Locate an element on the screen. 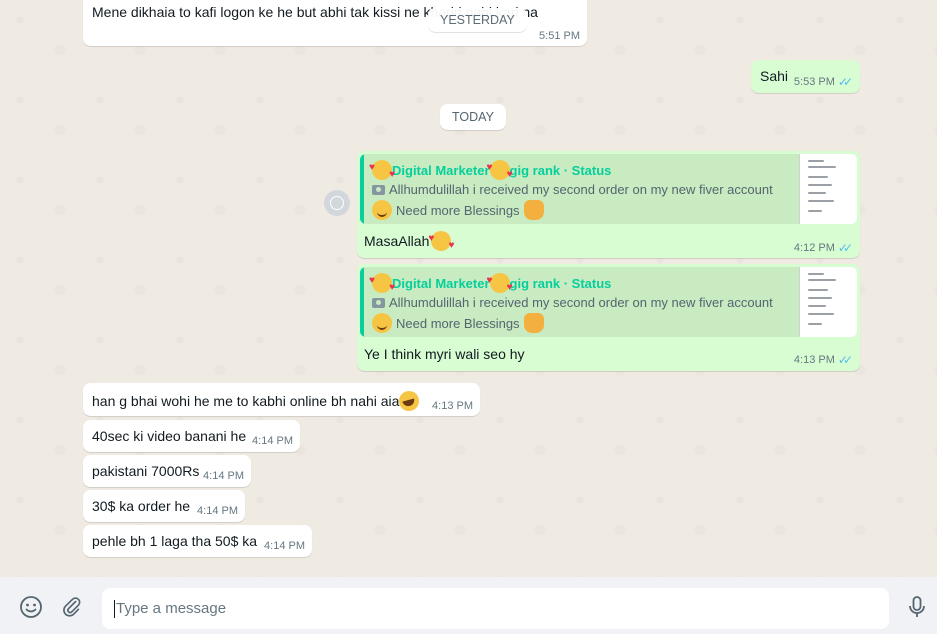 The width and height of the screenshot is (937, 634). message-text: pehle bh 1 laga tha 50$ ka is located at coordinates (175, 541).